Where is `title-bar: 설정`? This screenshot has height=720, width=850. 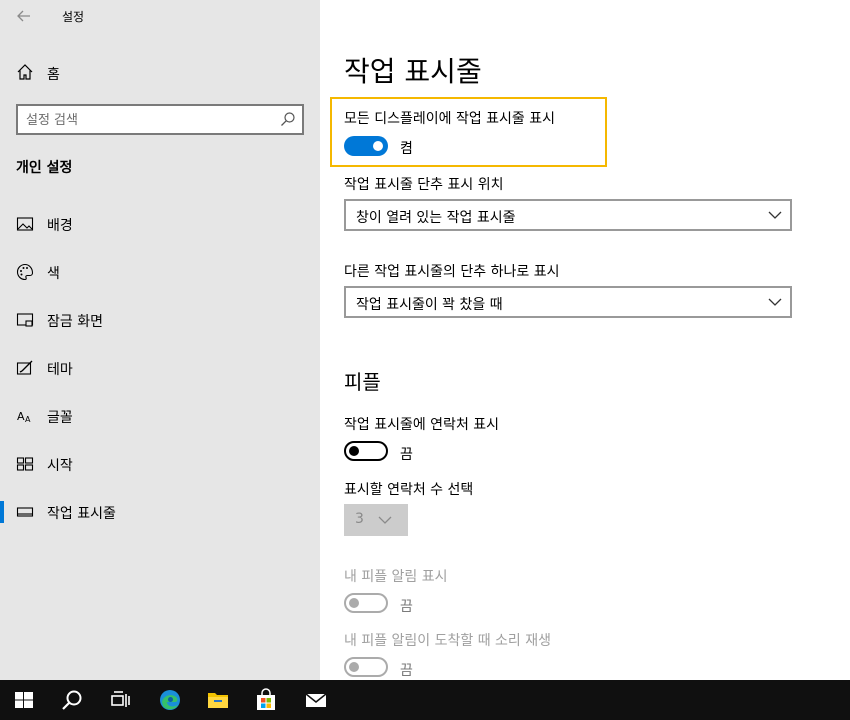
title-bar: 설정 is located at coordinates (160, 16).